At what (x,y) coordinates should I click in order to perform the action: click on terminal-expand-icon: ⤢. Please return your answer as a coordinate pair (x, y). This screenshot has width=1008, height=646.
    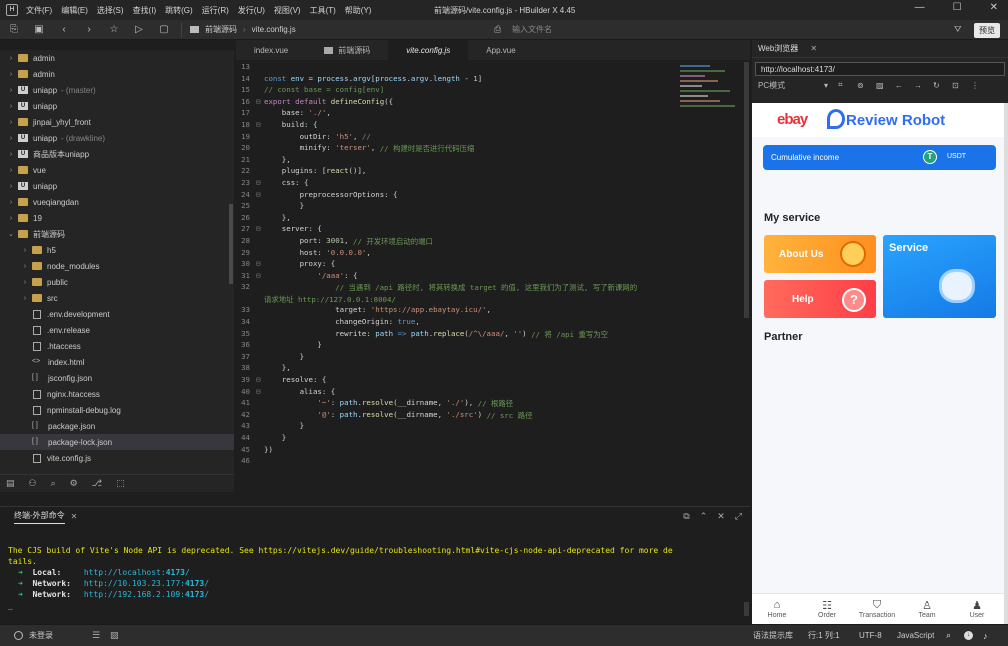
    Looking at the image, I should click on (738, 516).